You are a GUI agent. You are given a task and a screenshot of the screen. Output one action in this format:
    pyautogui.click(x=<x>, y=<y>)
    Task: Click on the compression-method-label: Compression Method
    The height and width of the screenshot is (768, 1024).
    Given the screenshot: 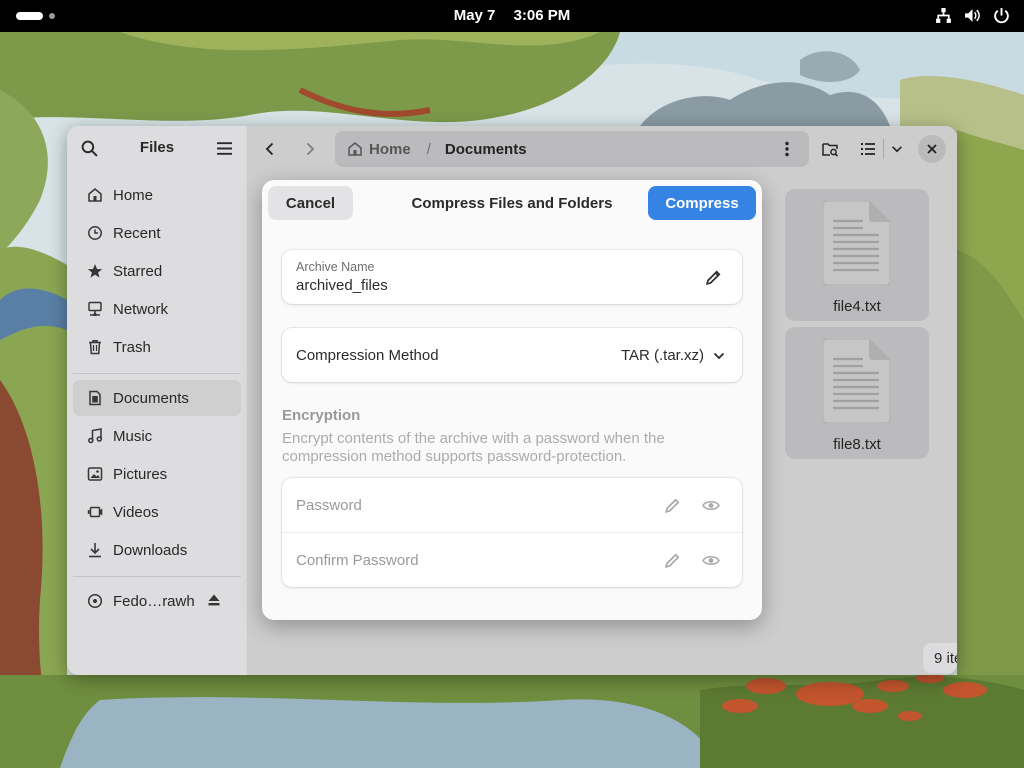 What is the action you would take?
    pyautogui.click(x=367, y=355)
    